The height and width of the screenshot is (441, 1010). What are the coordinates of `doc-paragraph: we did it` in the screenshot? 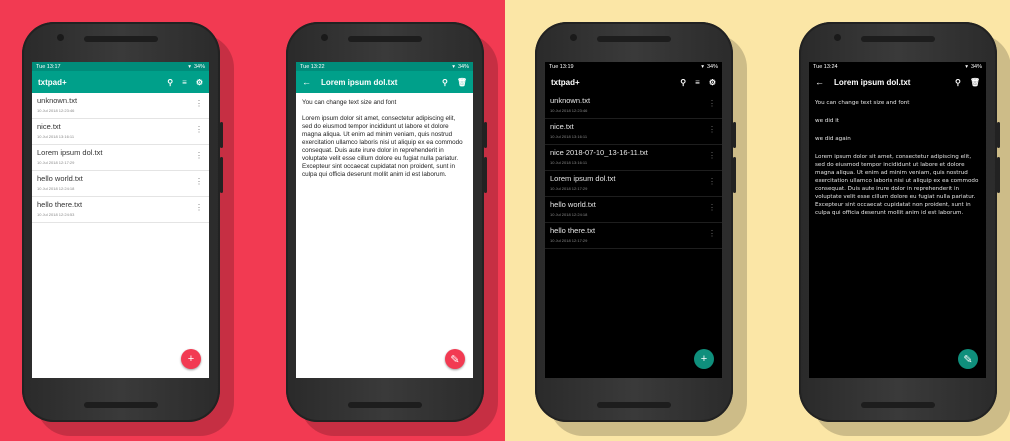 It's located at (827, 121).